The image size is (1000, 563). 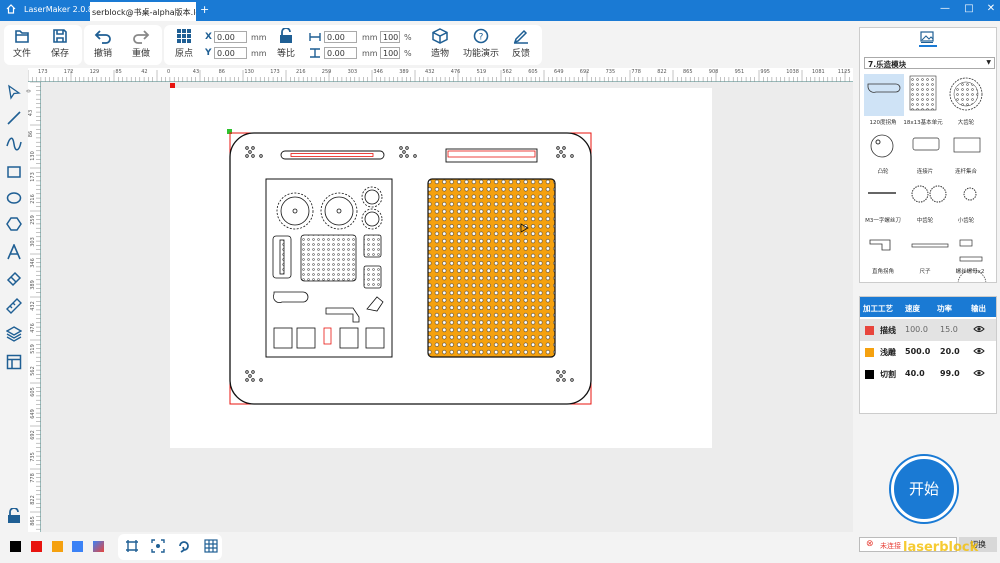 What do you see at coordinates (59, 54) in the screenshot?
I see `save-label: 保存` at bounding box center [59, 54].